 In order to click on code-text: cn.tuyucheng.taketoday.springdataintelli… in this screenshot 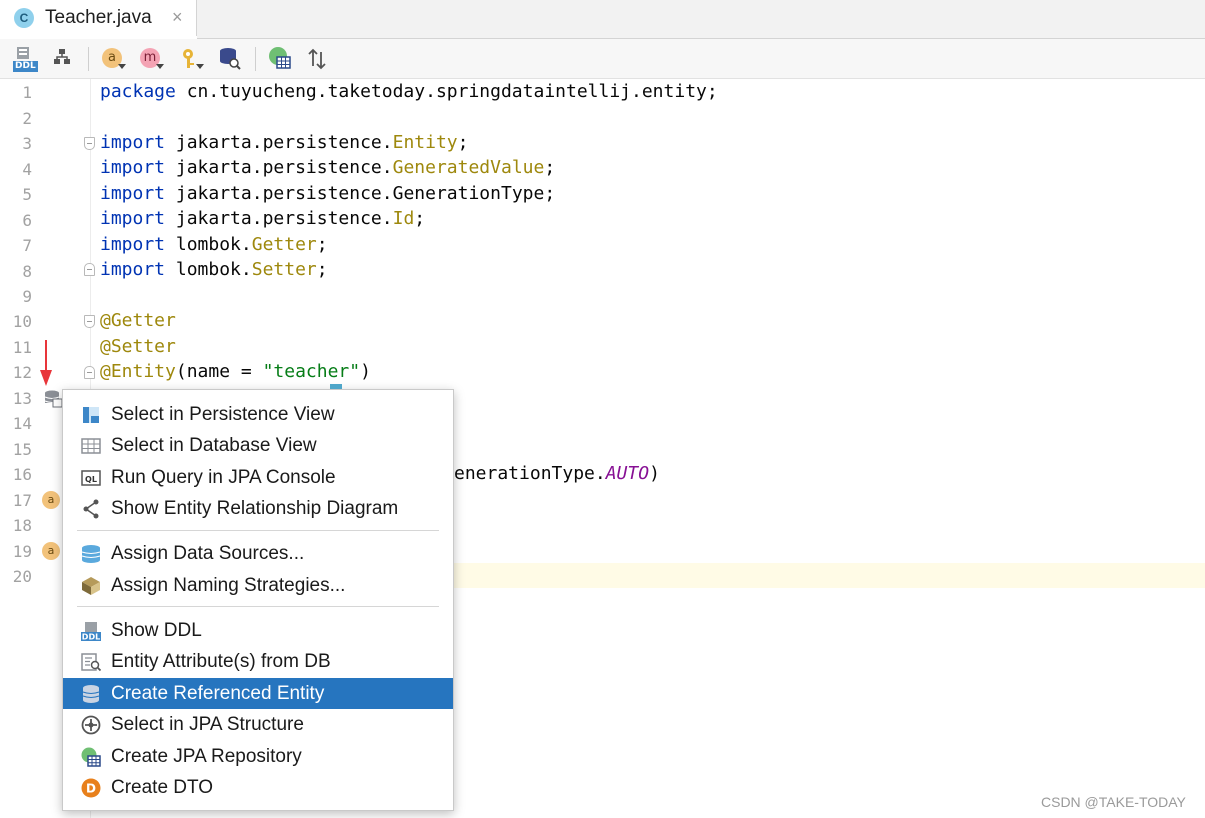, I will do `click(446, 91)`.